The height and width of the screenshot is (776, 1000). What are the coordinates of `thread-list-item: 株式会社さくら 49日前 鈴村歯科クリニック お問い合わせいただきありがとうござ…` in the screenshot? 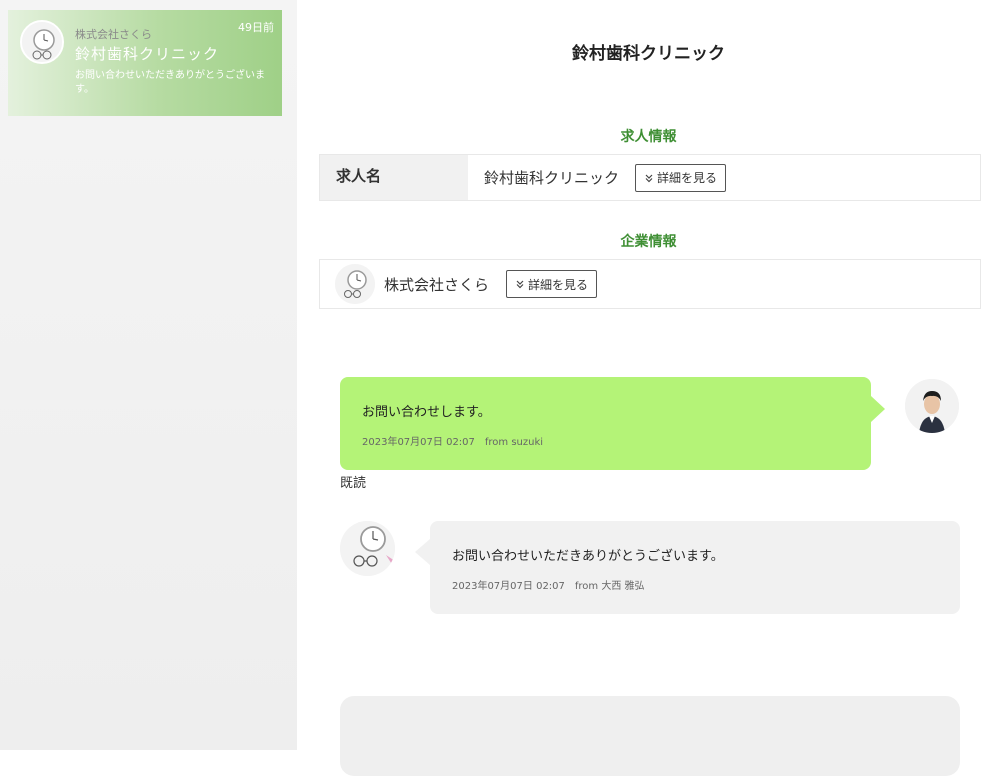 It's located at (145, 63).